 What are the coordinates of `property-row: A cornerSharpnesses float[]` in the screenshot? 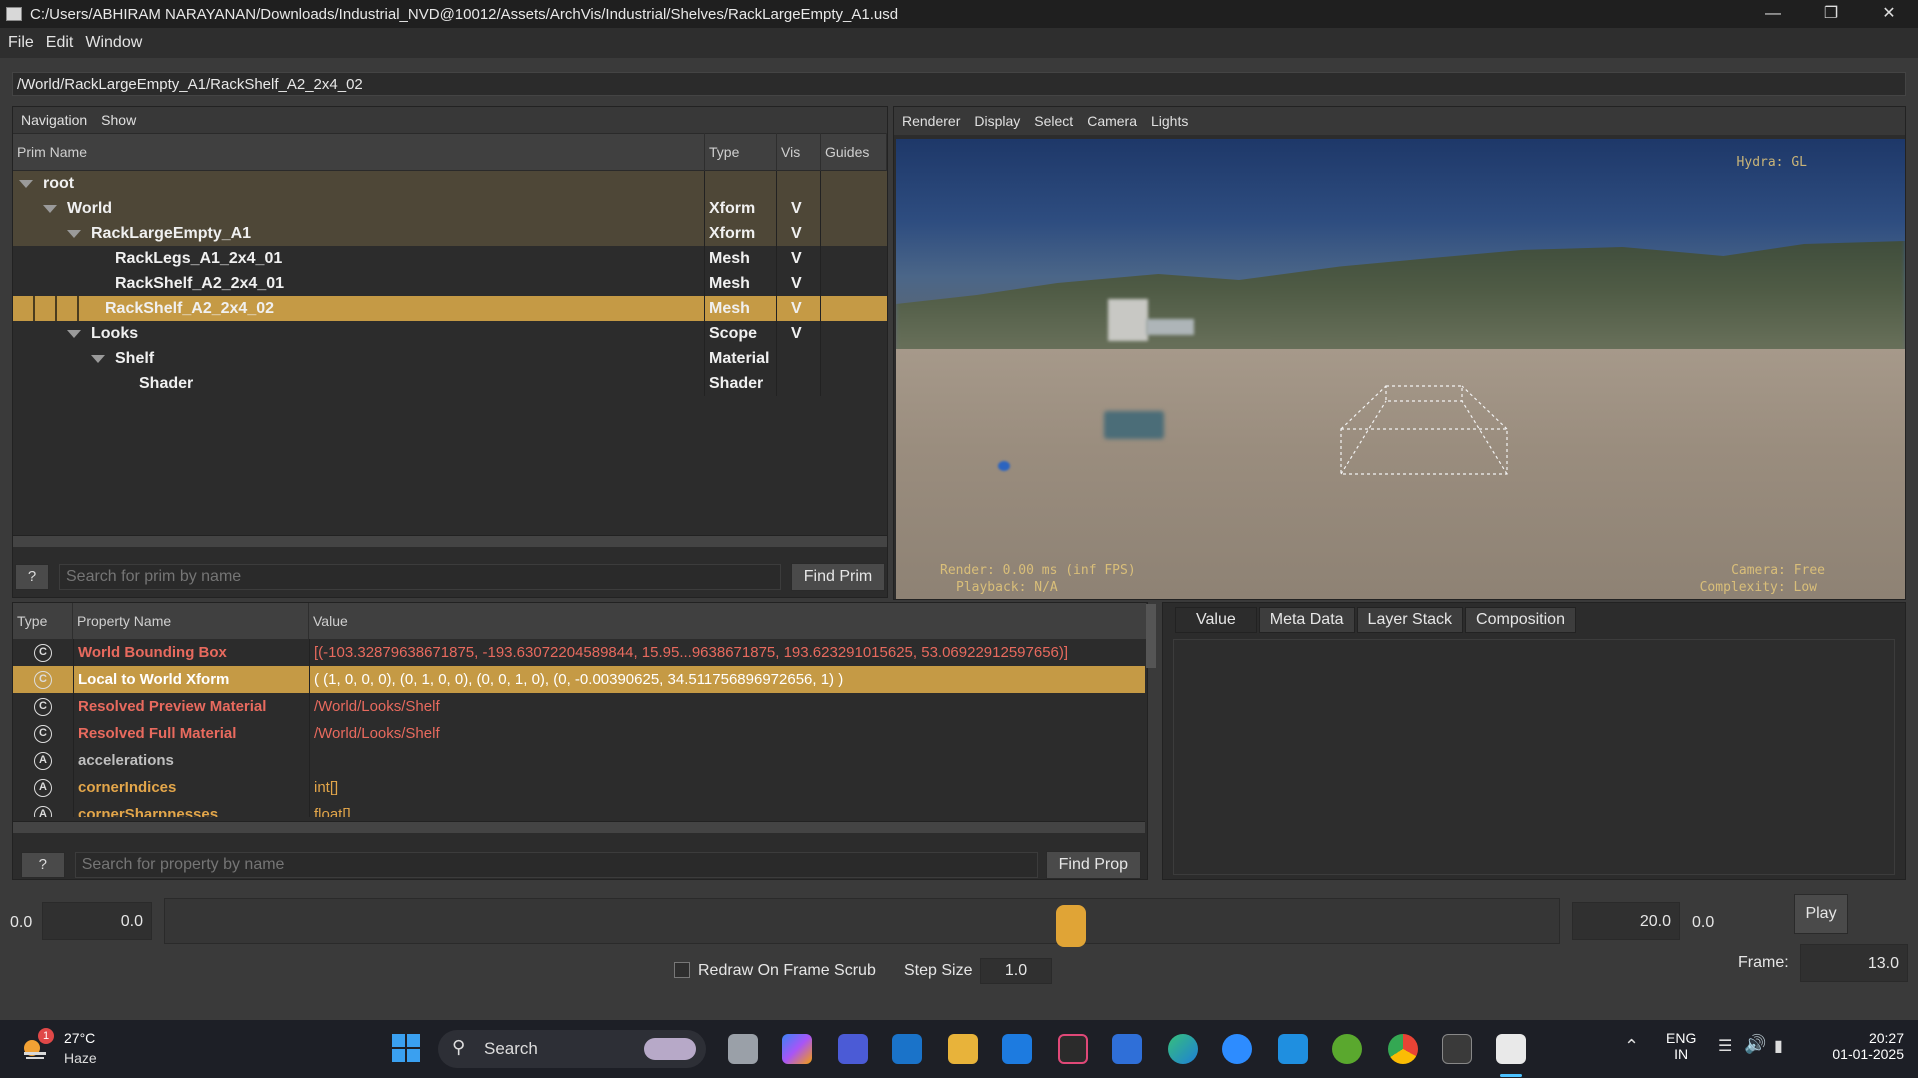 It's located at (579, 809).